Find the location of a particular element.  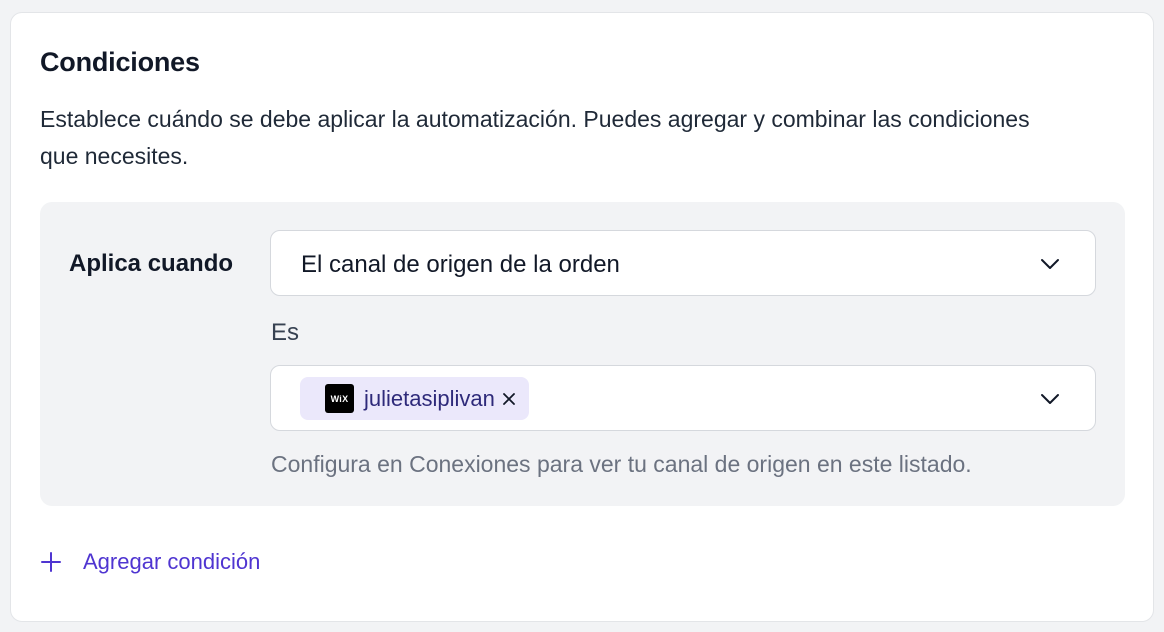

add-condition-label: Agregar condición is located at coordinates (172, 561).